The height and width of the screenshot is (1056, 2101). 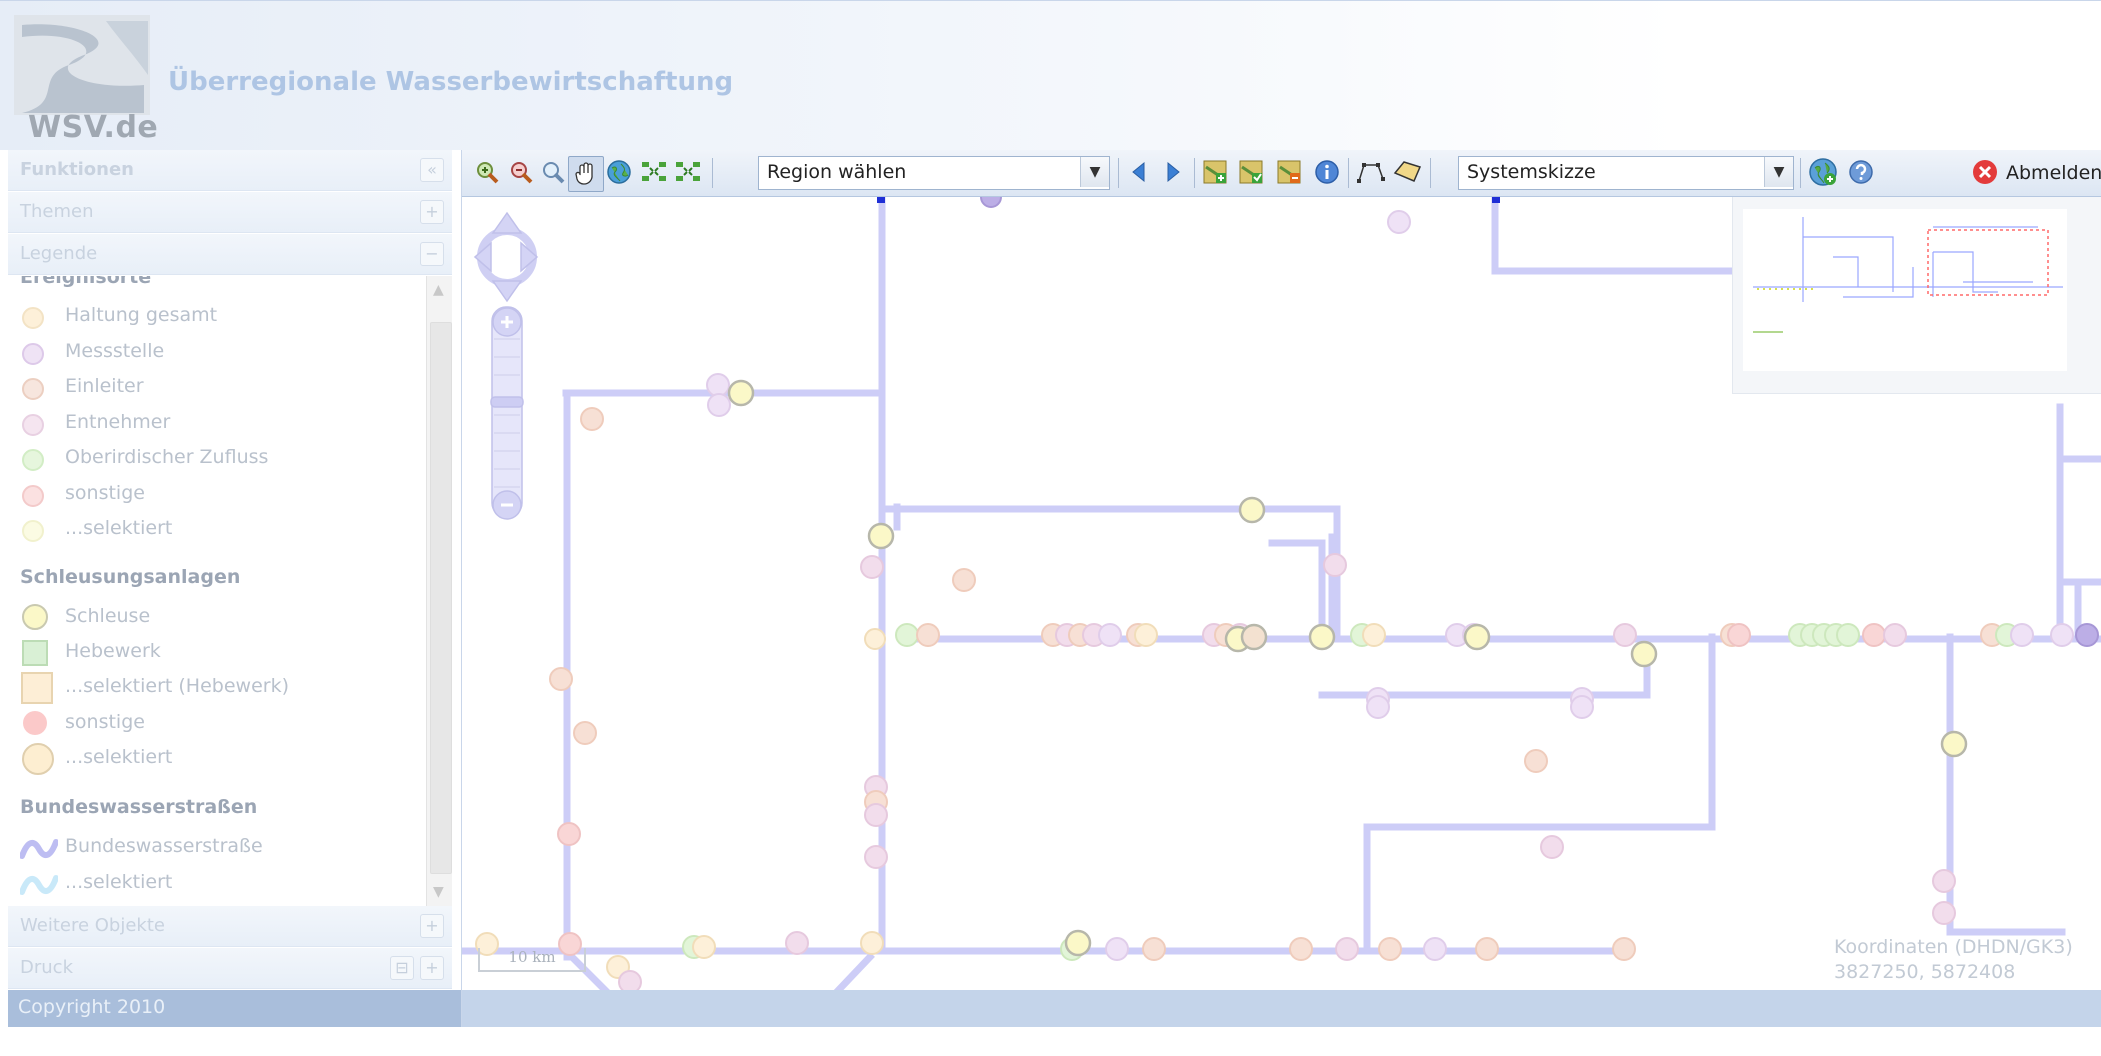 I want to click on coordinates-value: 3827250, 5872408, so click(x=1925, y=972).